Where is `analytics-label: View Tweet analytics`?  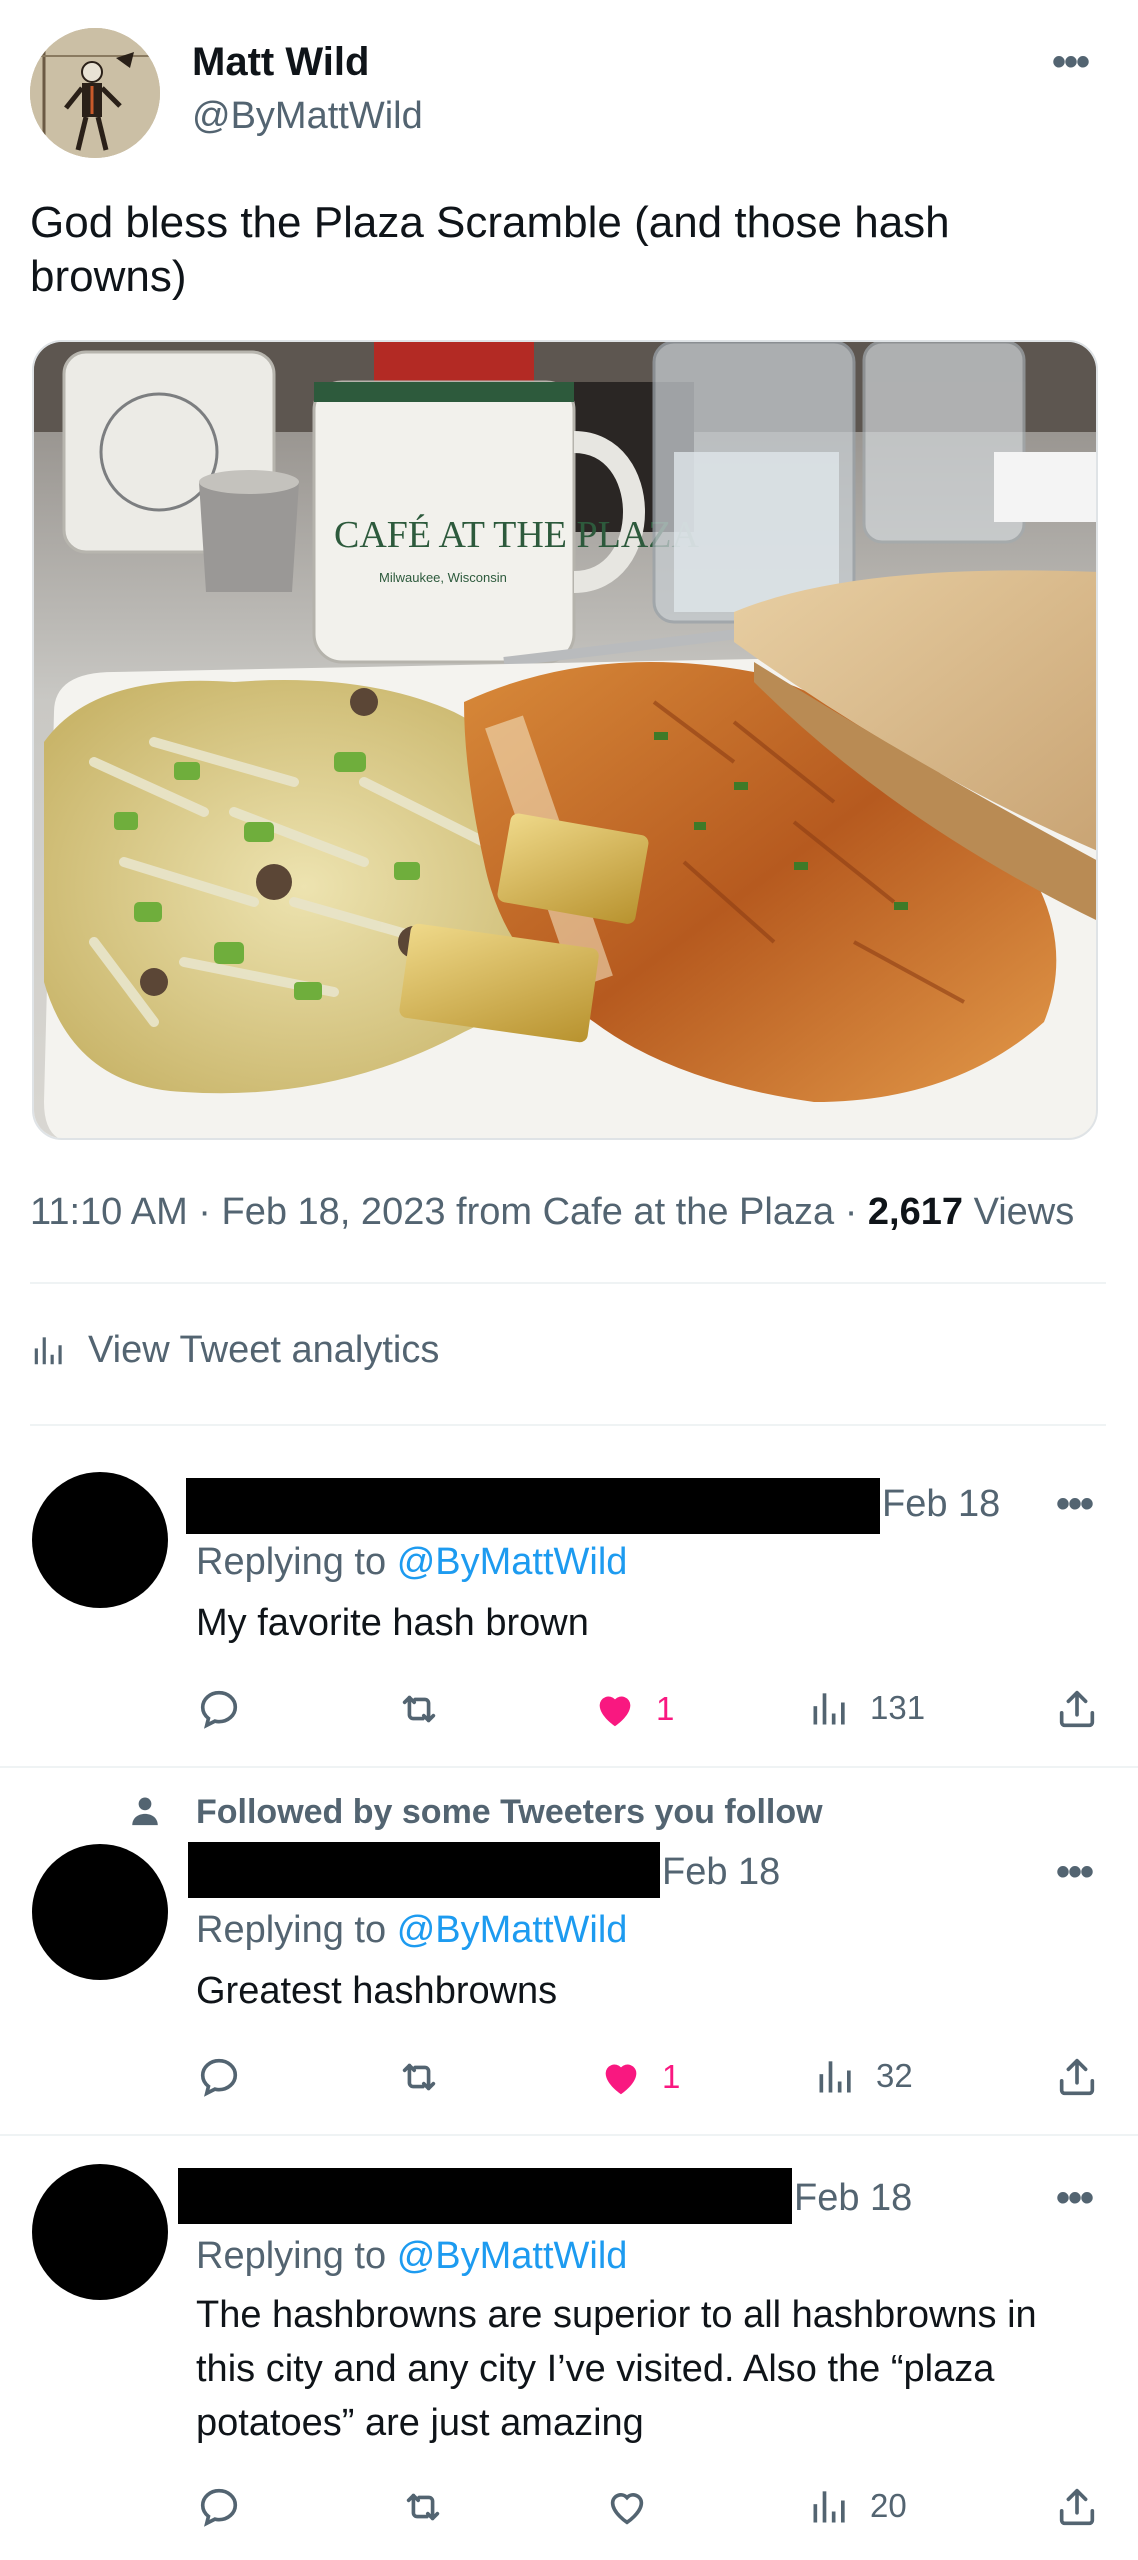 analytics-label: View Tweet analytics is located at coordinates (264, 1350).